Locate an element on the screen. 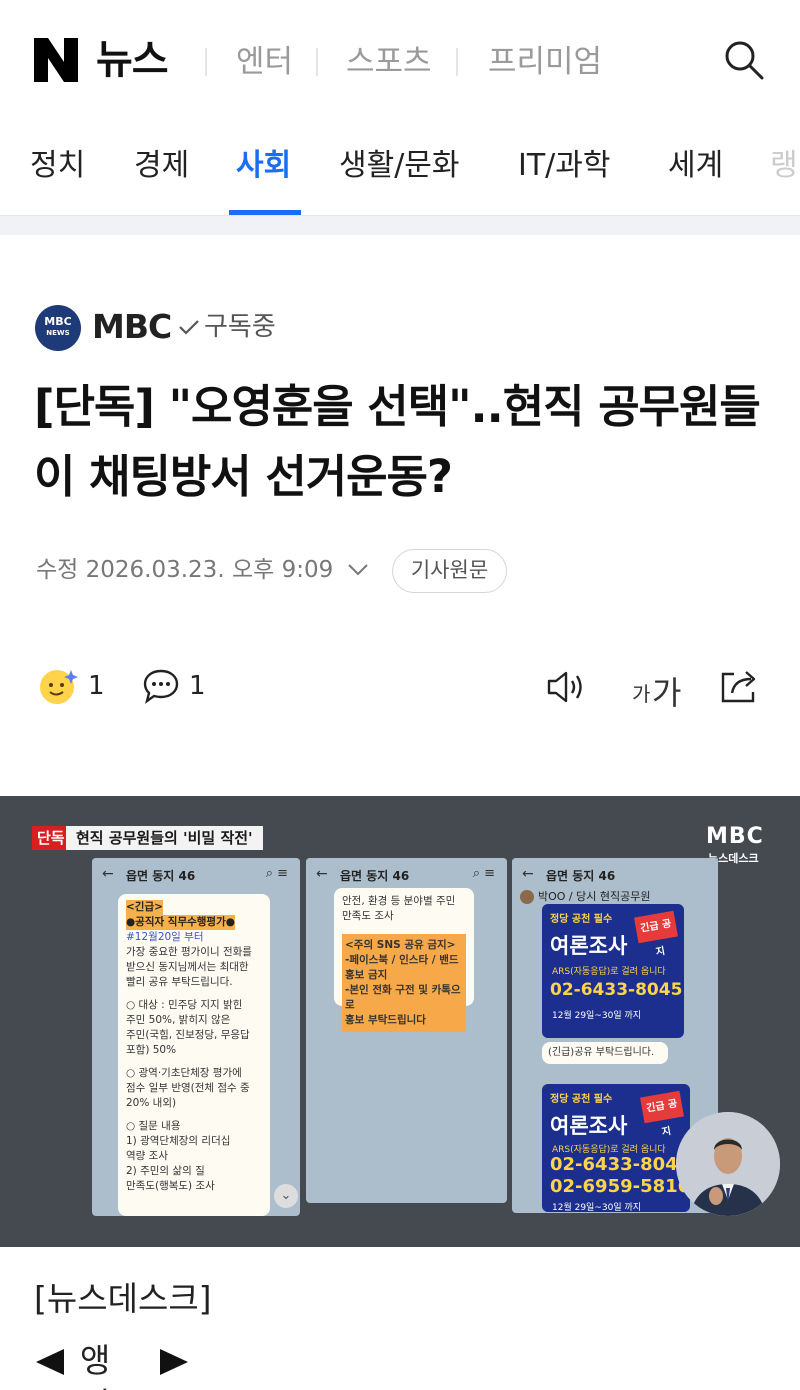 The height and width of the screenshot is (1390, 800). chat-line: 안전, 환경 등 분야별 주민 is located at coordinates (399, 901).